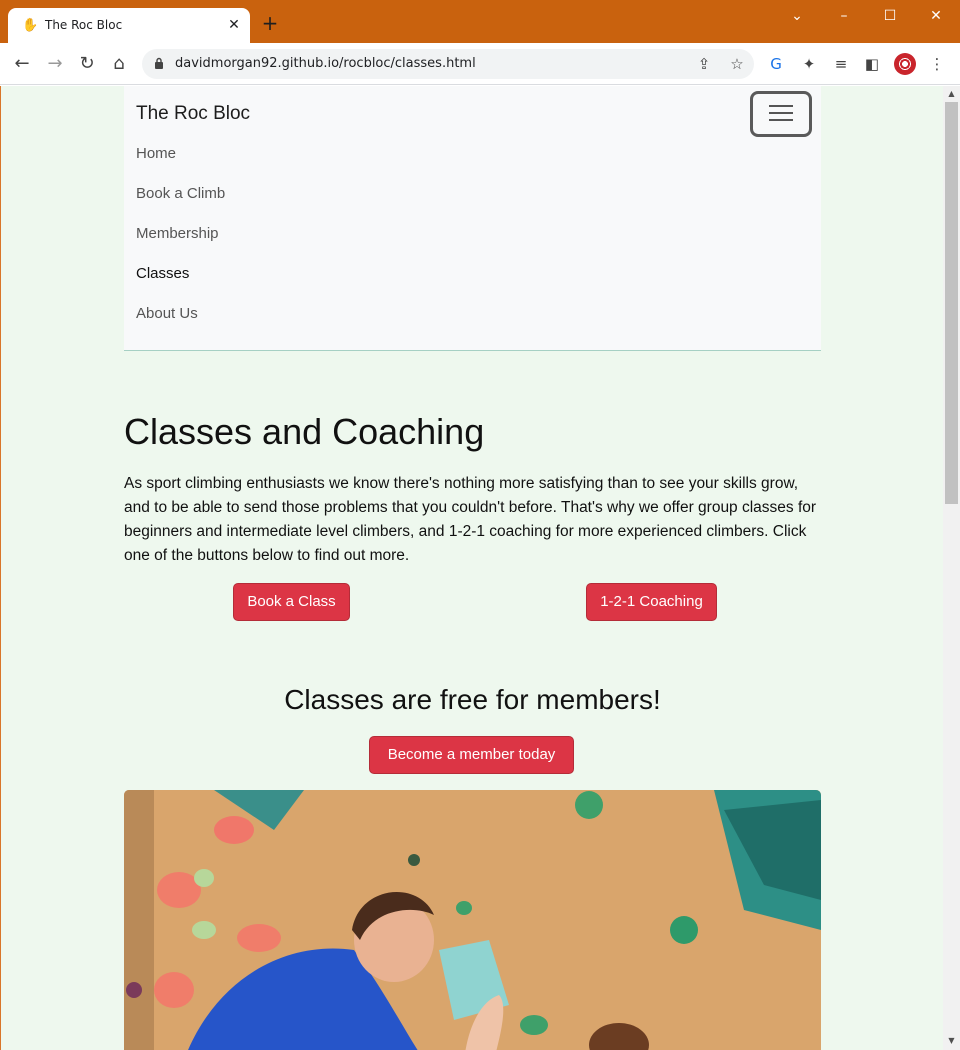 The height and width of the screenshot is (1050, 960). I want to click on book-class-button: Book a Class, so click(291, 602).